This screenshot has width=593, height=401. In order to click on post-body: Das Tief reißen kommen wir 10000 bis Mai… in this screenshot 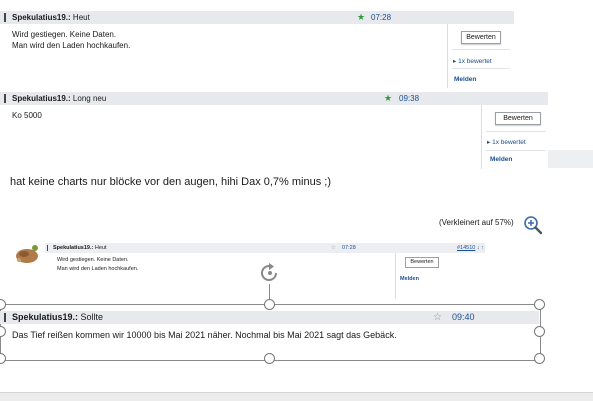, I will do `click(204, 335)`.